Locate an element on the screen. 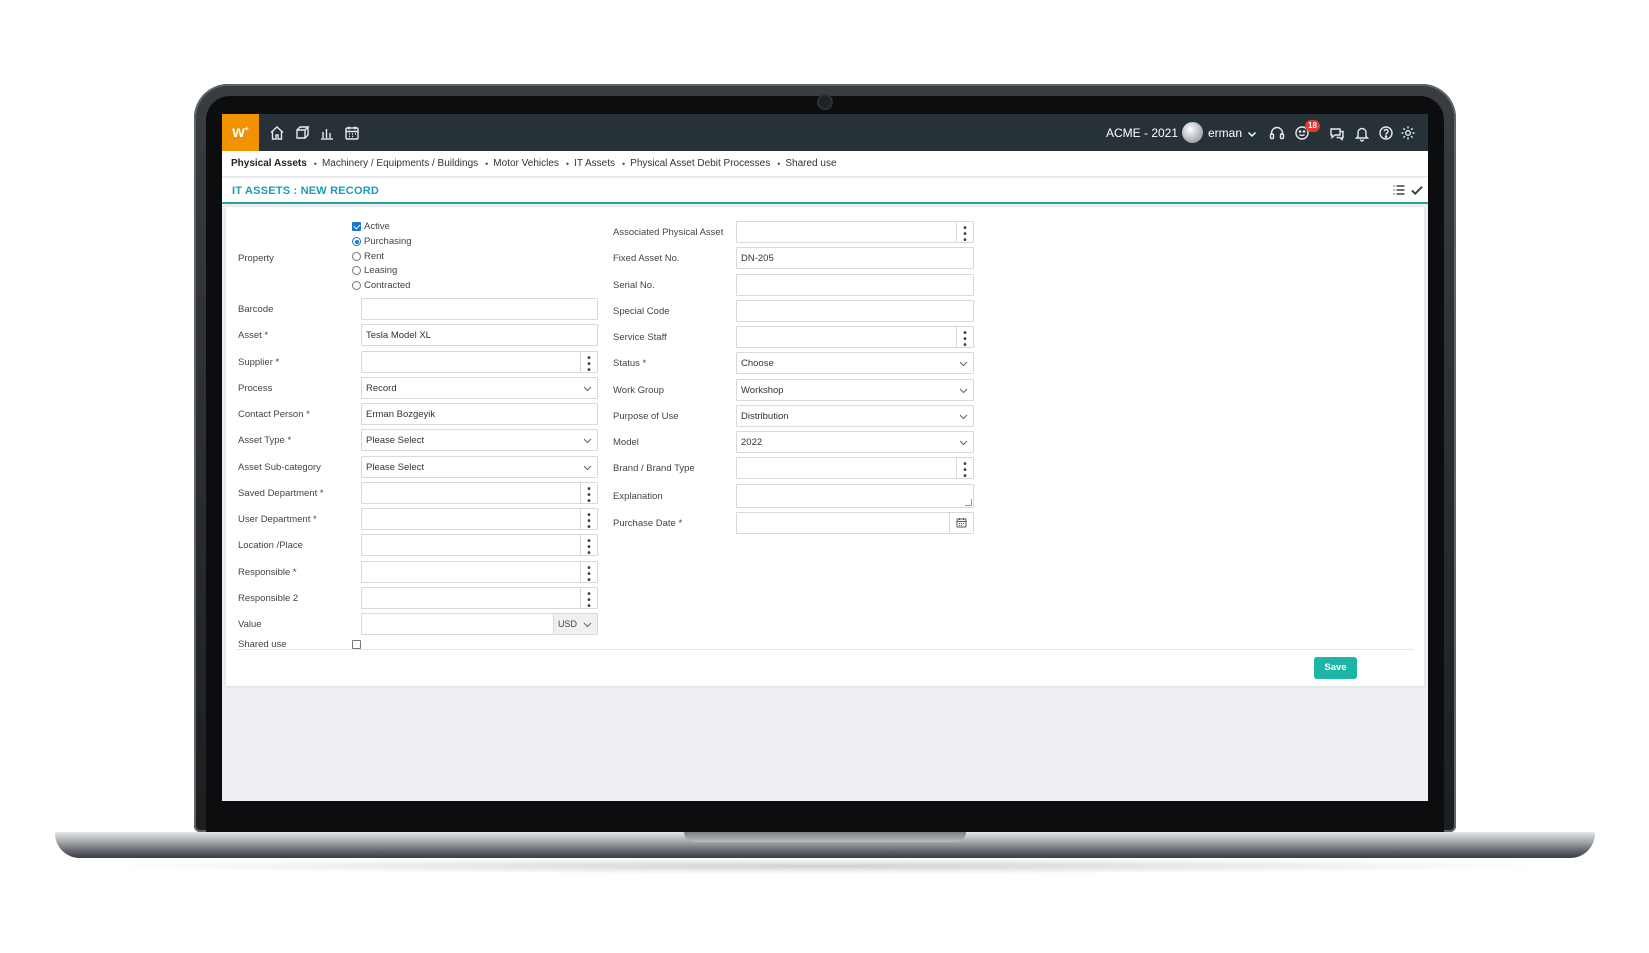 This screenshot has width=1649, height=953. cube-icon is located at coordinates (302, 133).